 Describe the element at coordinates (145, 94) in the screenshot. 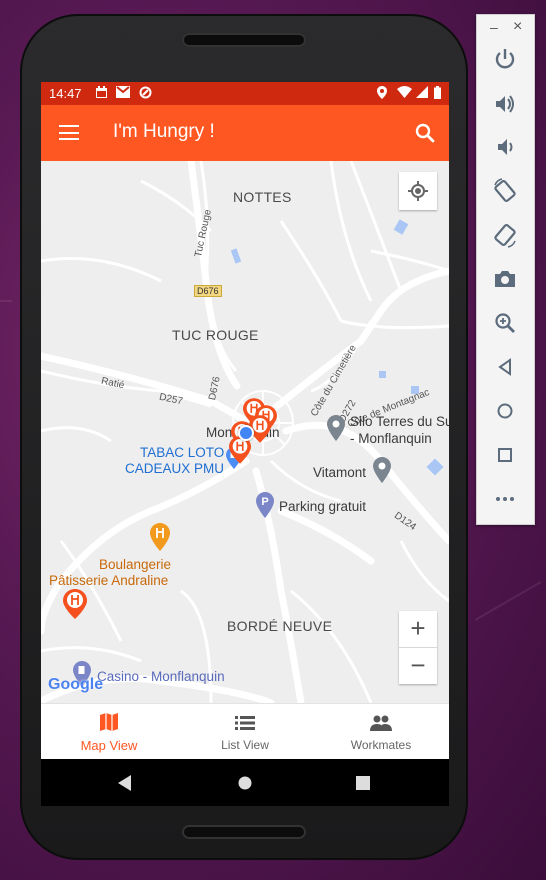

I see `data-saver-icon` at that location.